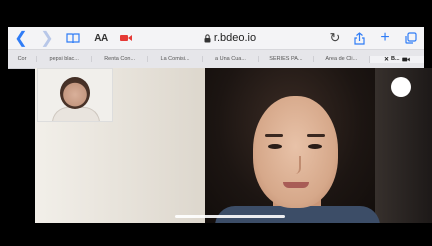 This screenshot has height=246, width=432. Describe the element at coordinates (401, 87) in the screenshot. I see `capture-button` at that location.